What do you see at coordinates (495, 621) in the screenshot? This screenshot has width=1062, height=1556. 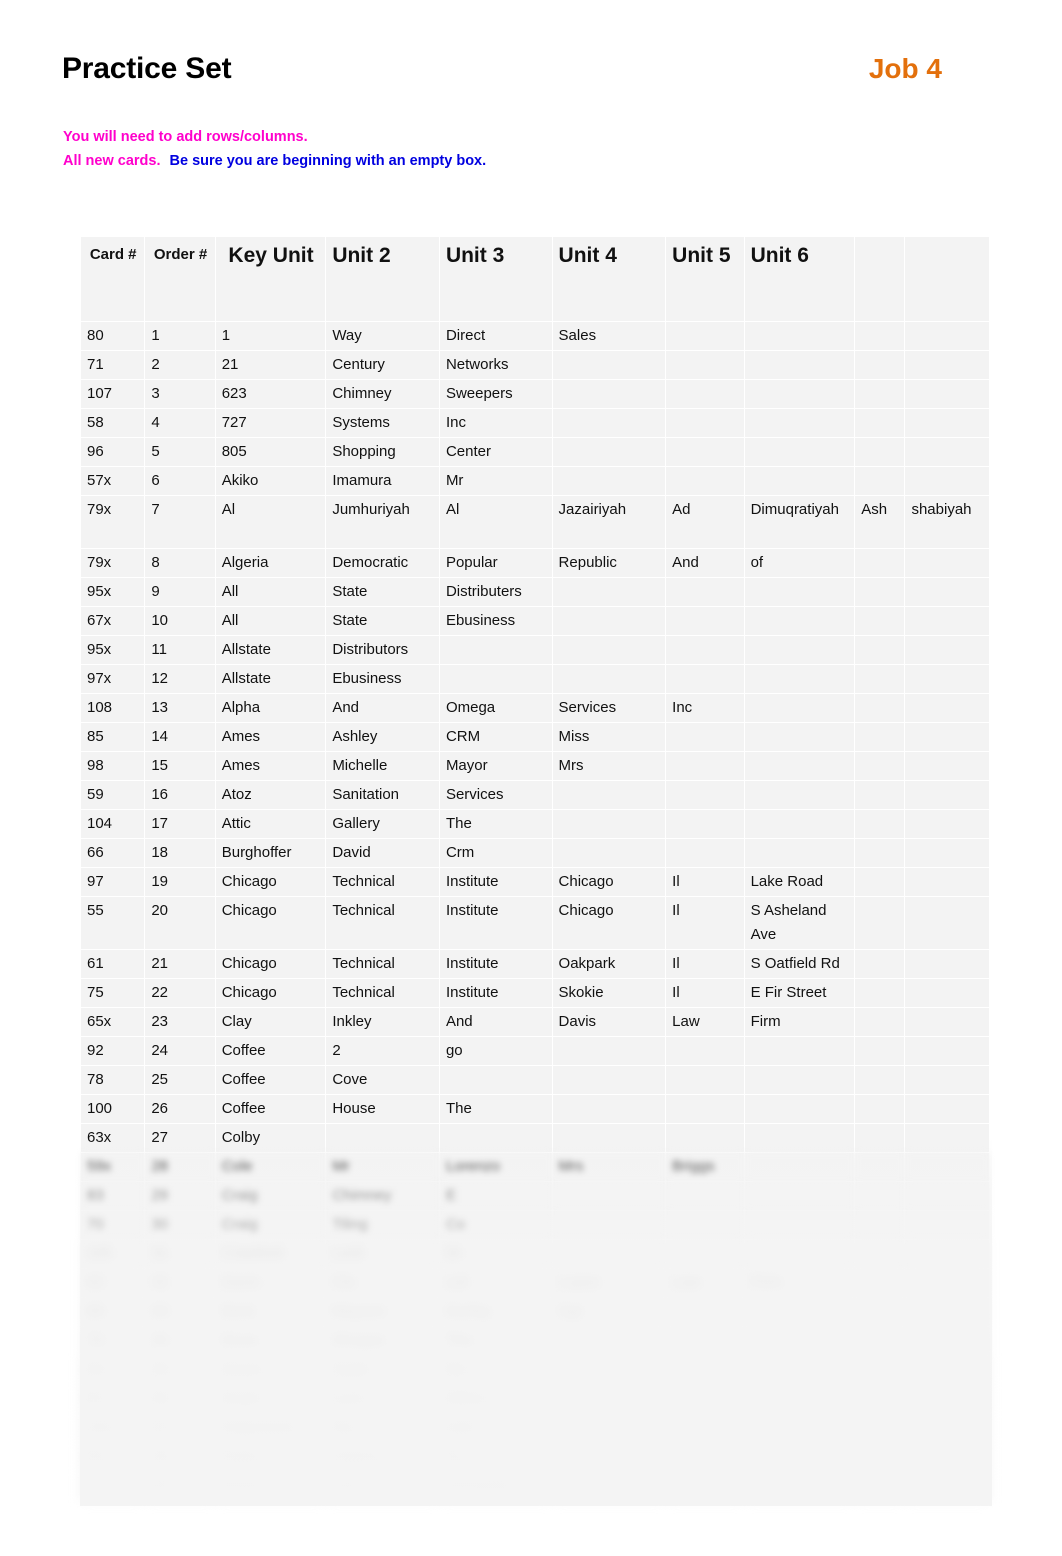 I see `cell-unit-3: Ebusiness` at bounding box center [495, 621].